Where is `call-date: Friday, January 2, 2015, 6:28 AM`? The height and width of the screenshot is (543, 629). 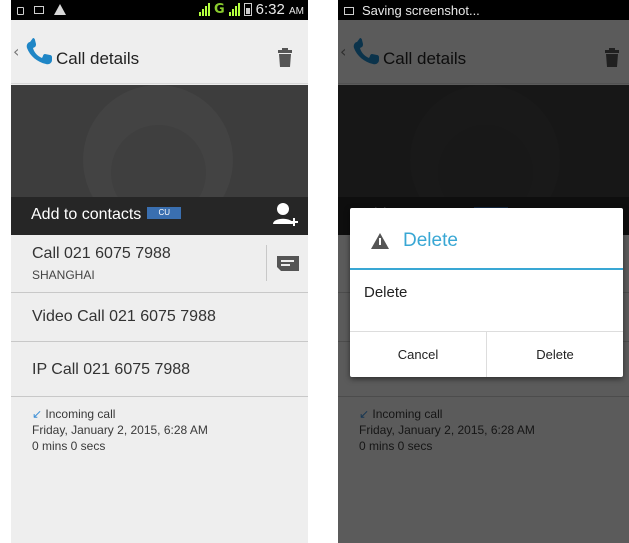 call-date: Friday, January 2, 2015, 6:28 AM is located at coordinates (120, 430).